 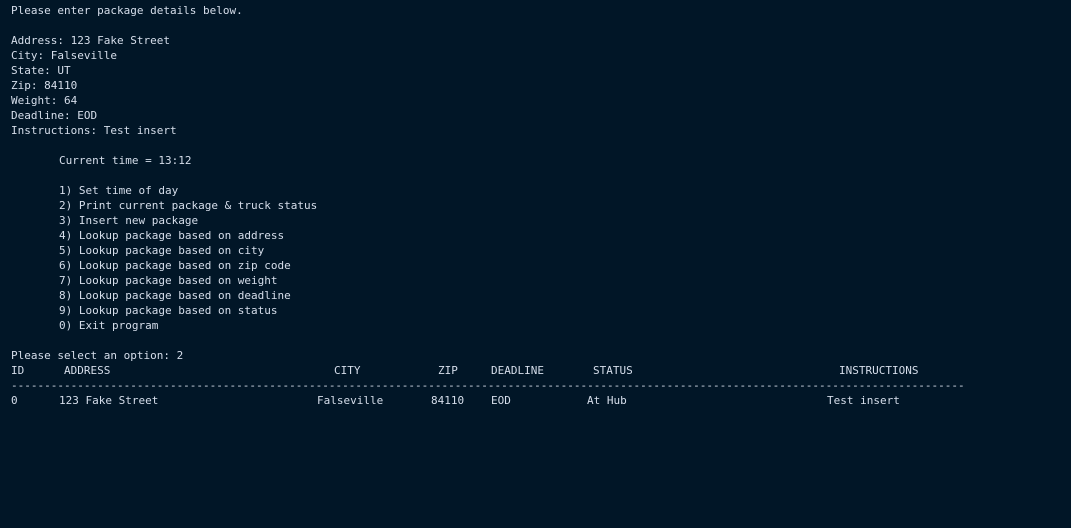 What do you see at coordinates (14, 400) in the screenshot?
I see `cell-id: 0` at bounding box center [14, 400].